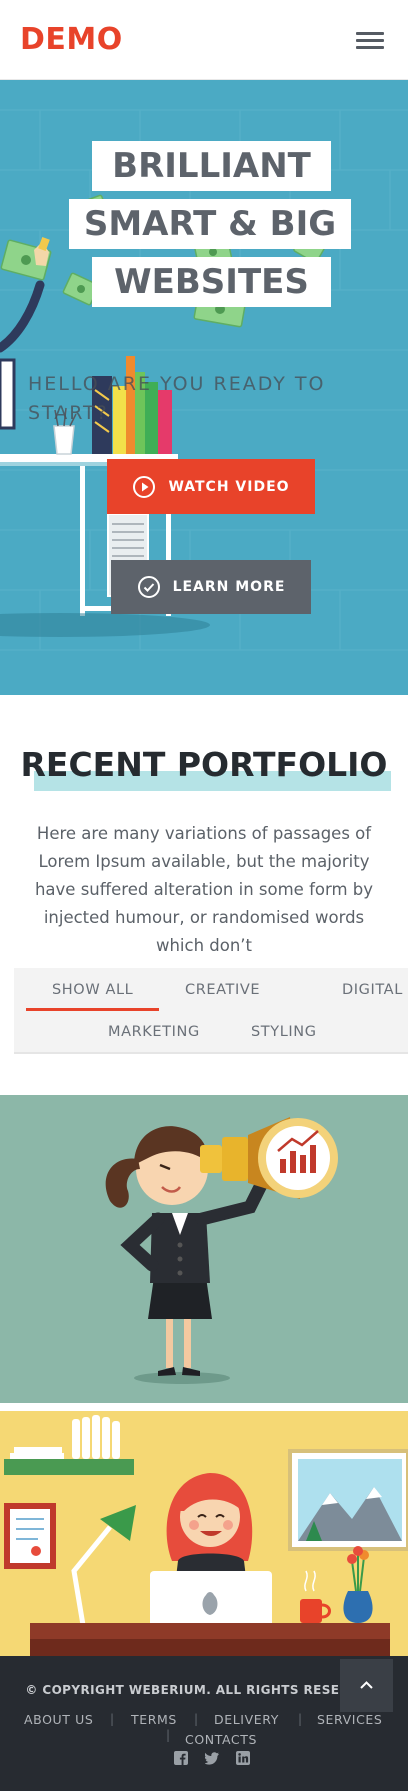 This screenshot has width=408, height=1791. I want to click on filter-creative: CREATIVE, so click(222, 990).